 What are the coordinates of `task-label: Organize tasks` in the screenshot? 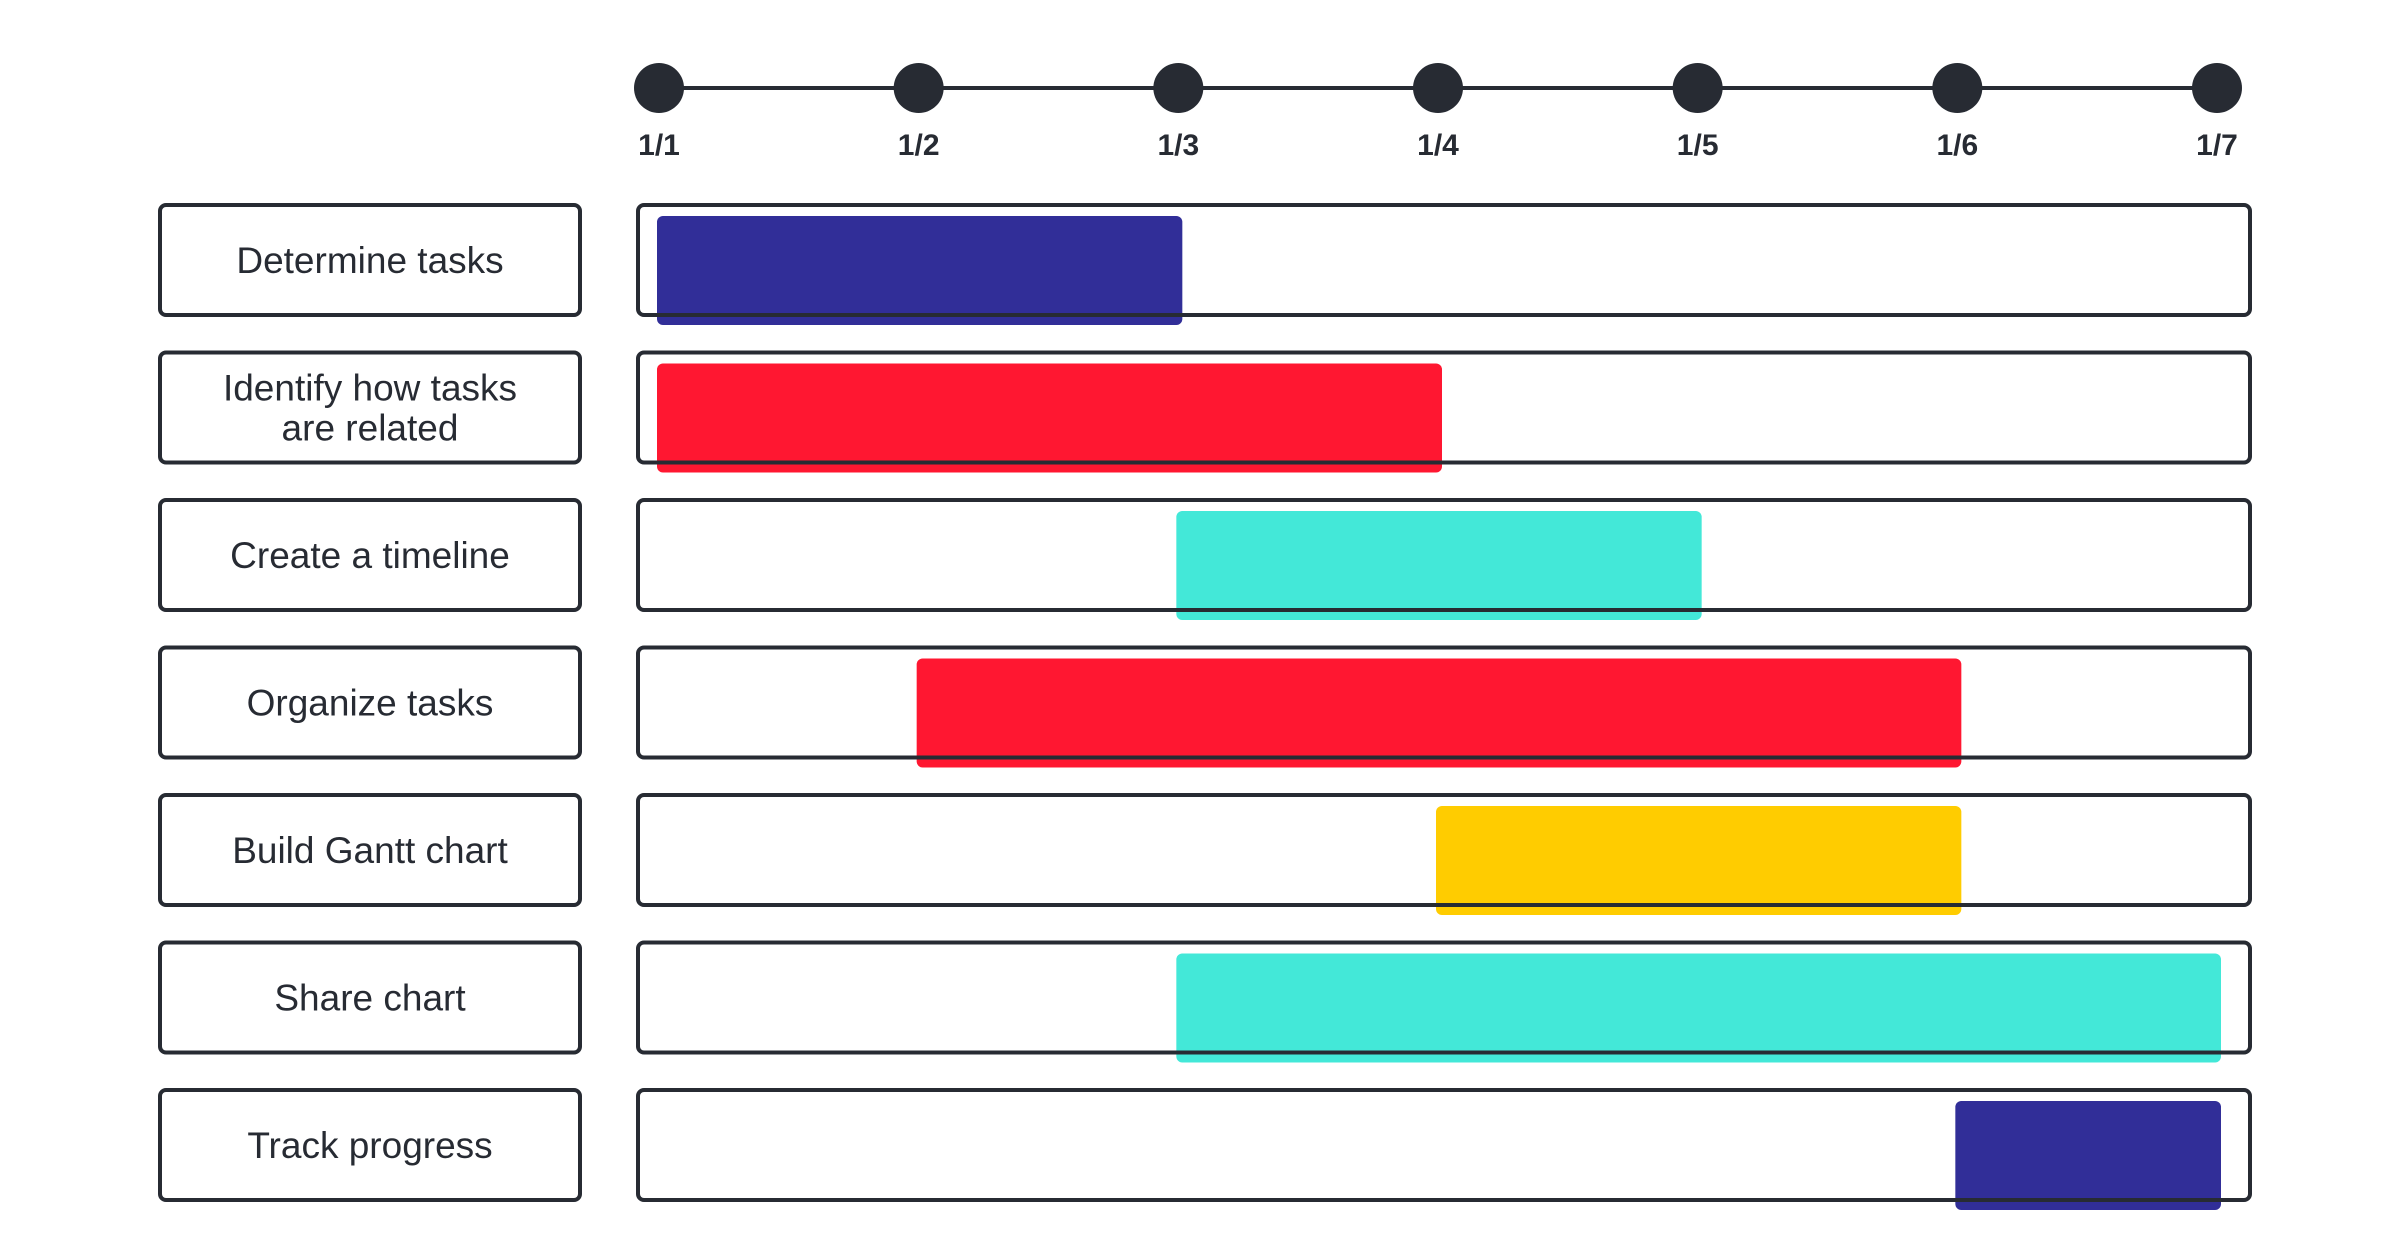 It's located at (370, 703).